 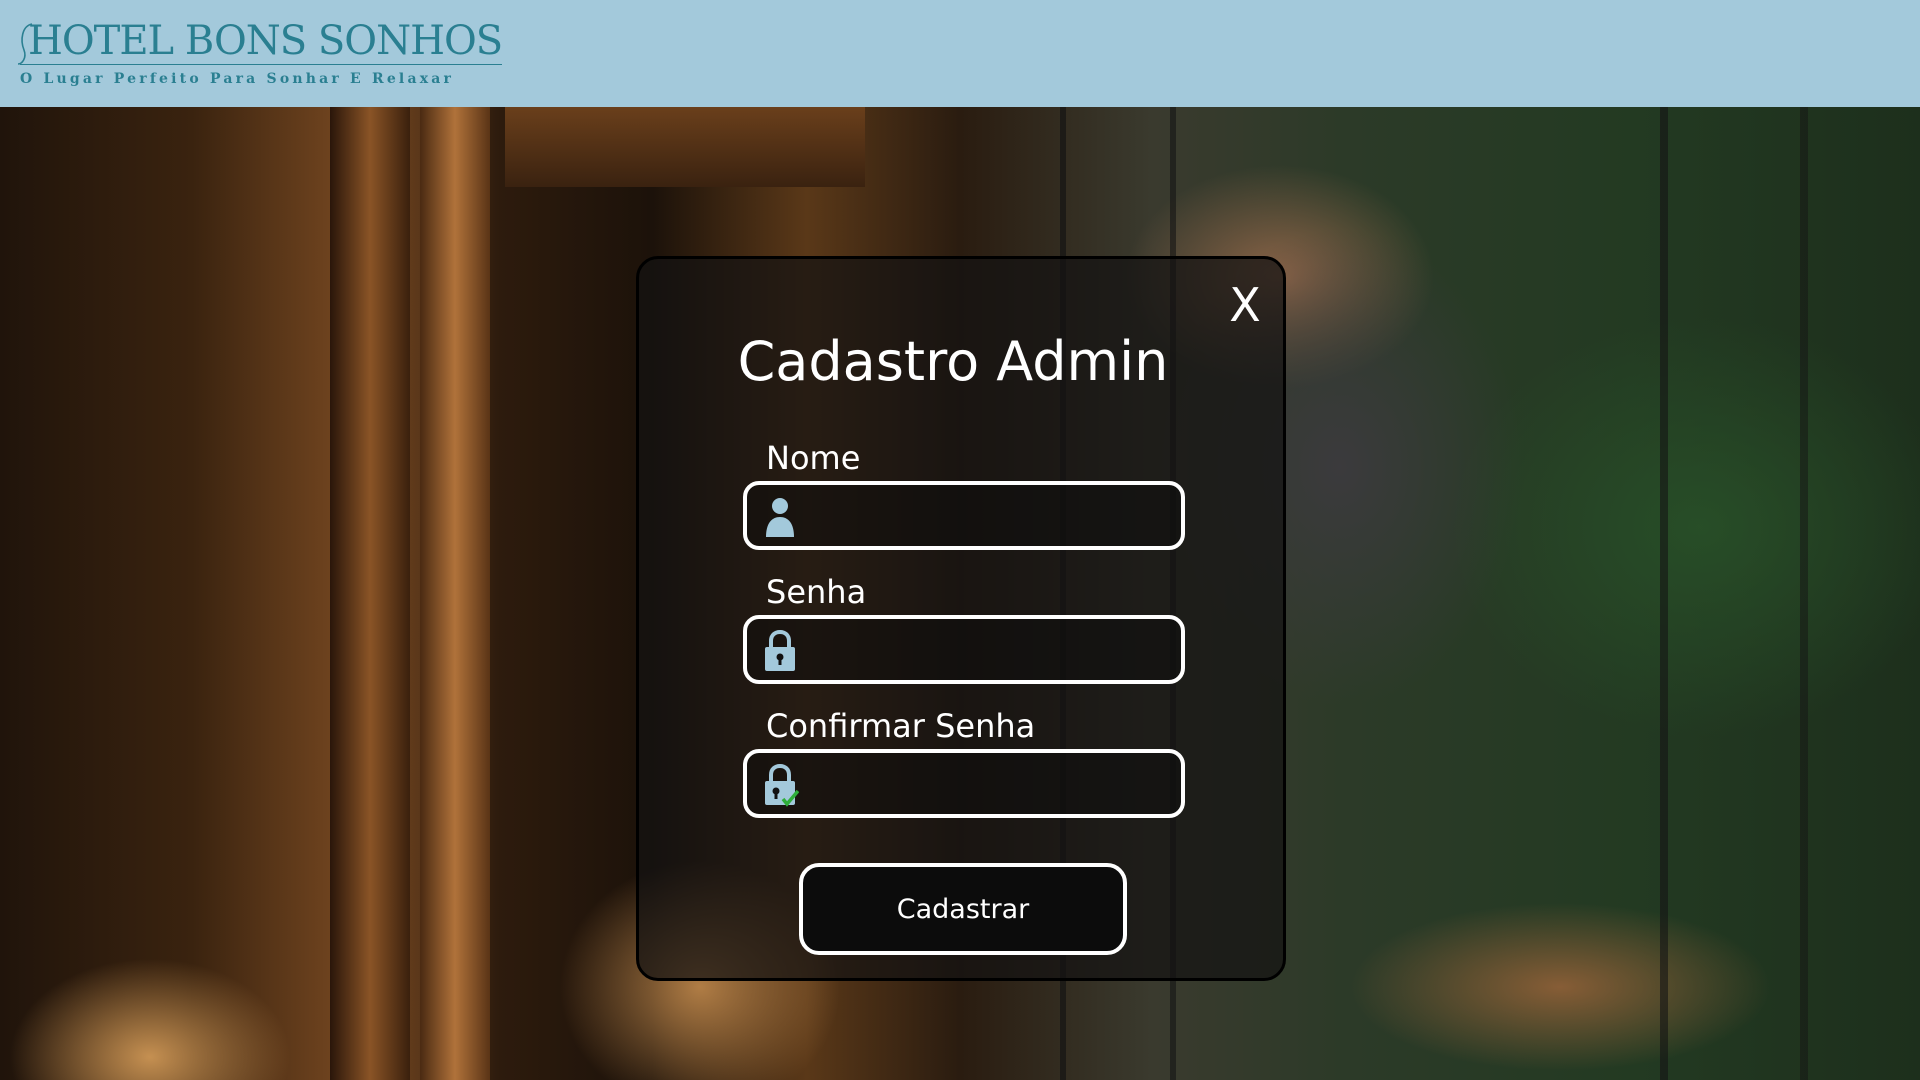 I want to click on logo-tagline: O Lugar Perfeito Para Sonhar E Relaxar, so click(x=237, y=79).